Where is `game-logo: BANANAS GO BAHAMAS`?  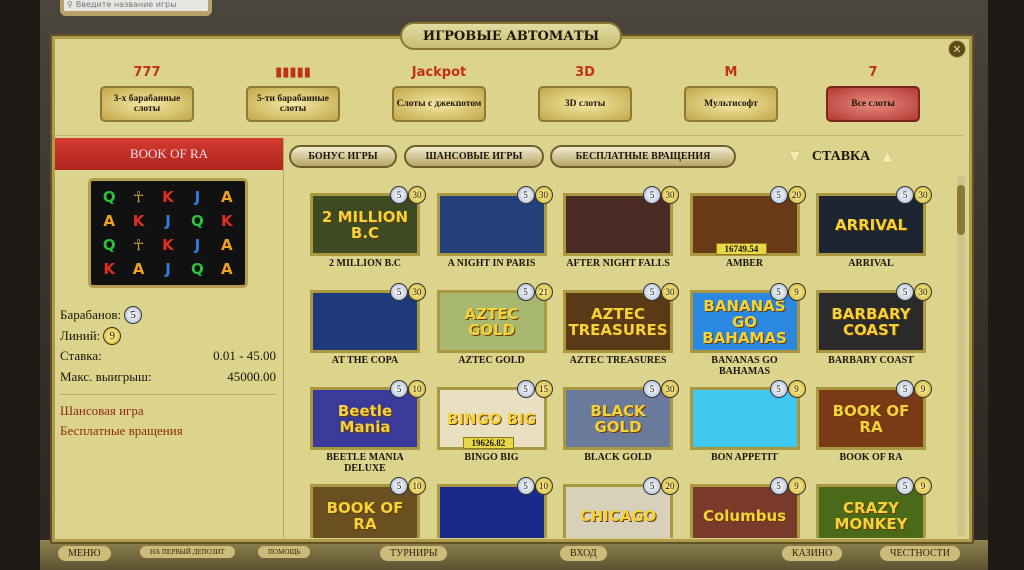
game-logo: BANANAS GO BAHAMAS is located at coordinates (744, 321).